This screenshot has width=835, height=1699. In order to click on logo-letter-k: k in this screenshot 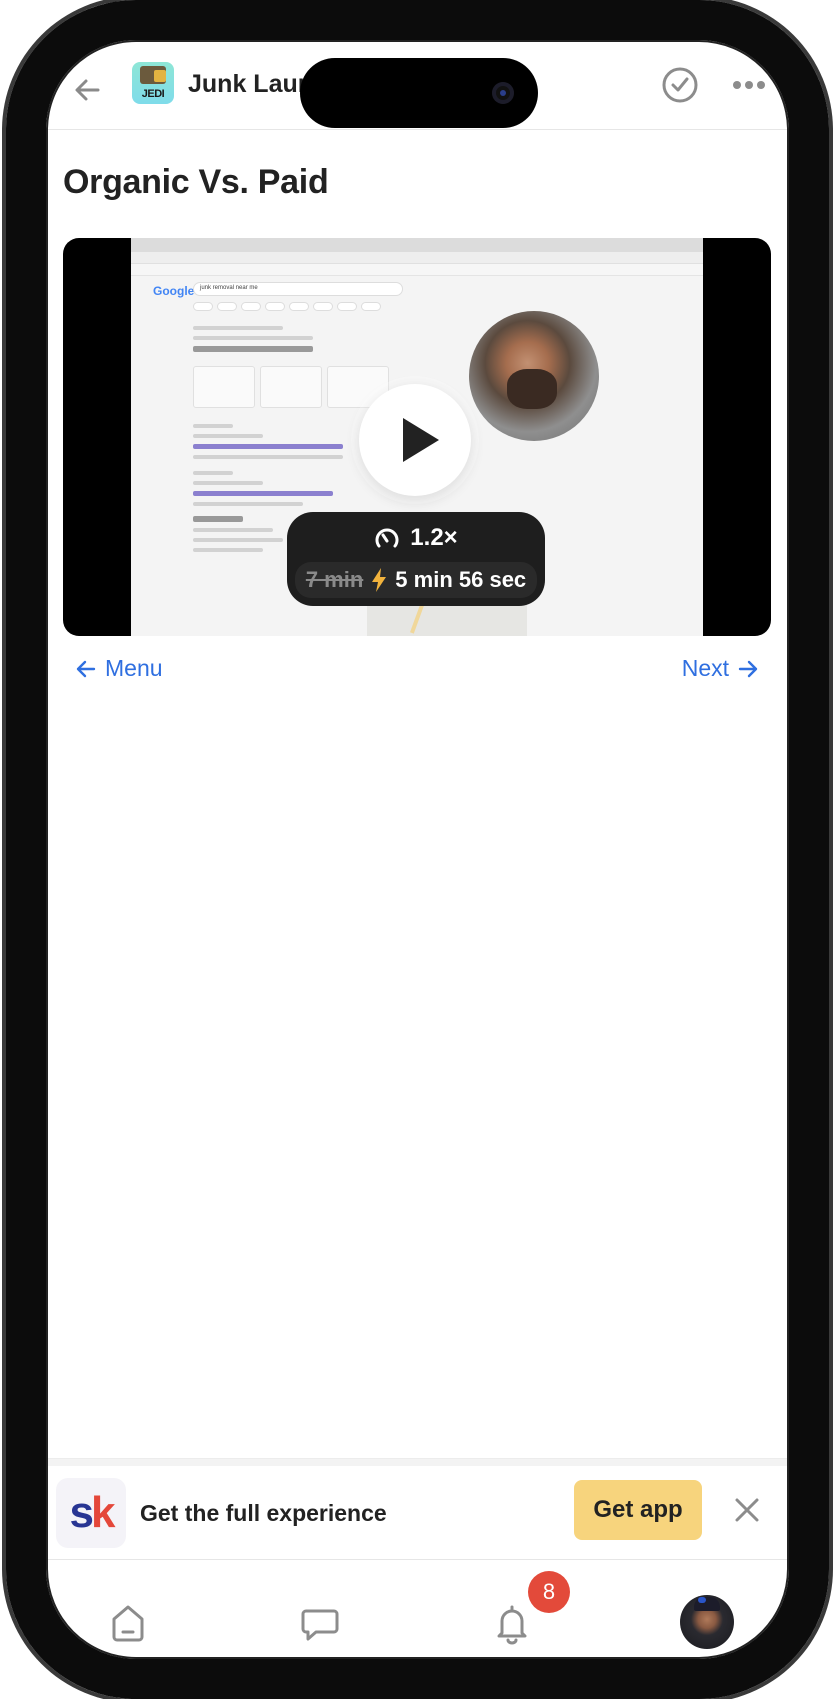, I will do `click(103, 1512)`.